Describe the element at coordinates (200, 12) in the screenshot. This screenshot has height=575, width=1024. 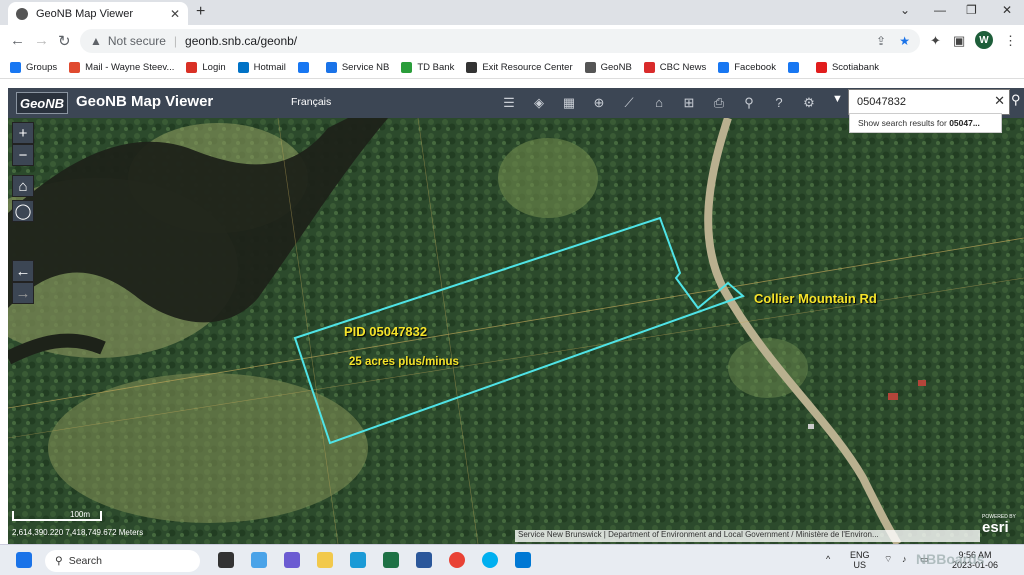
I see `new-tab-button: +` at that location.